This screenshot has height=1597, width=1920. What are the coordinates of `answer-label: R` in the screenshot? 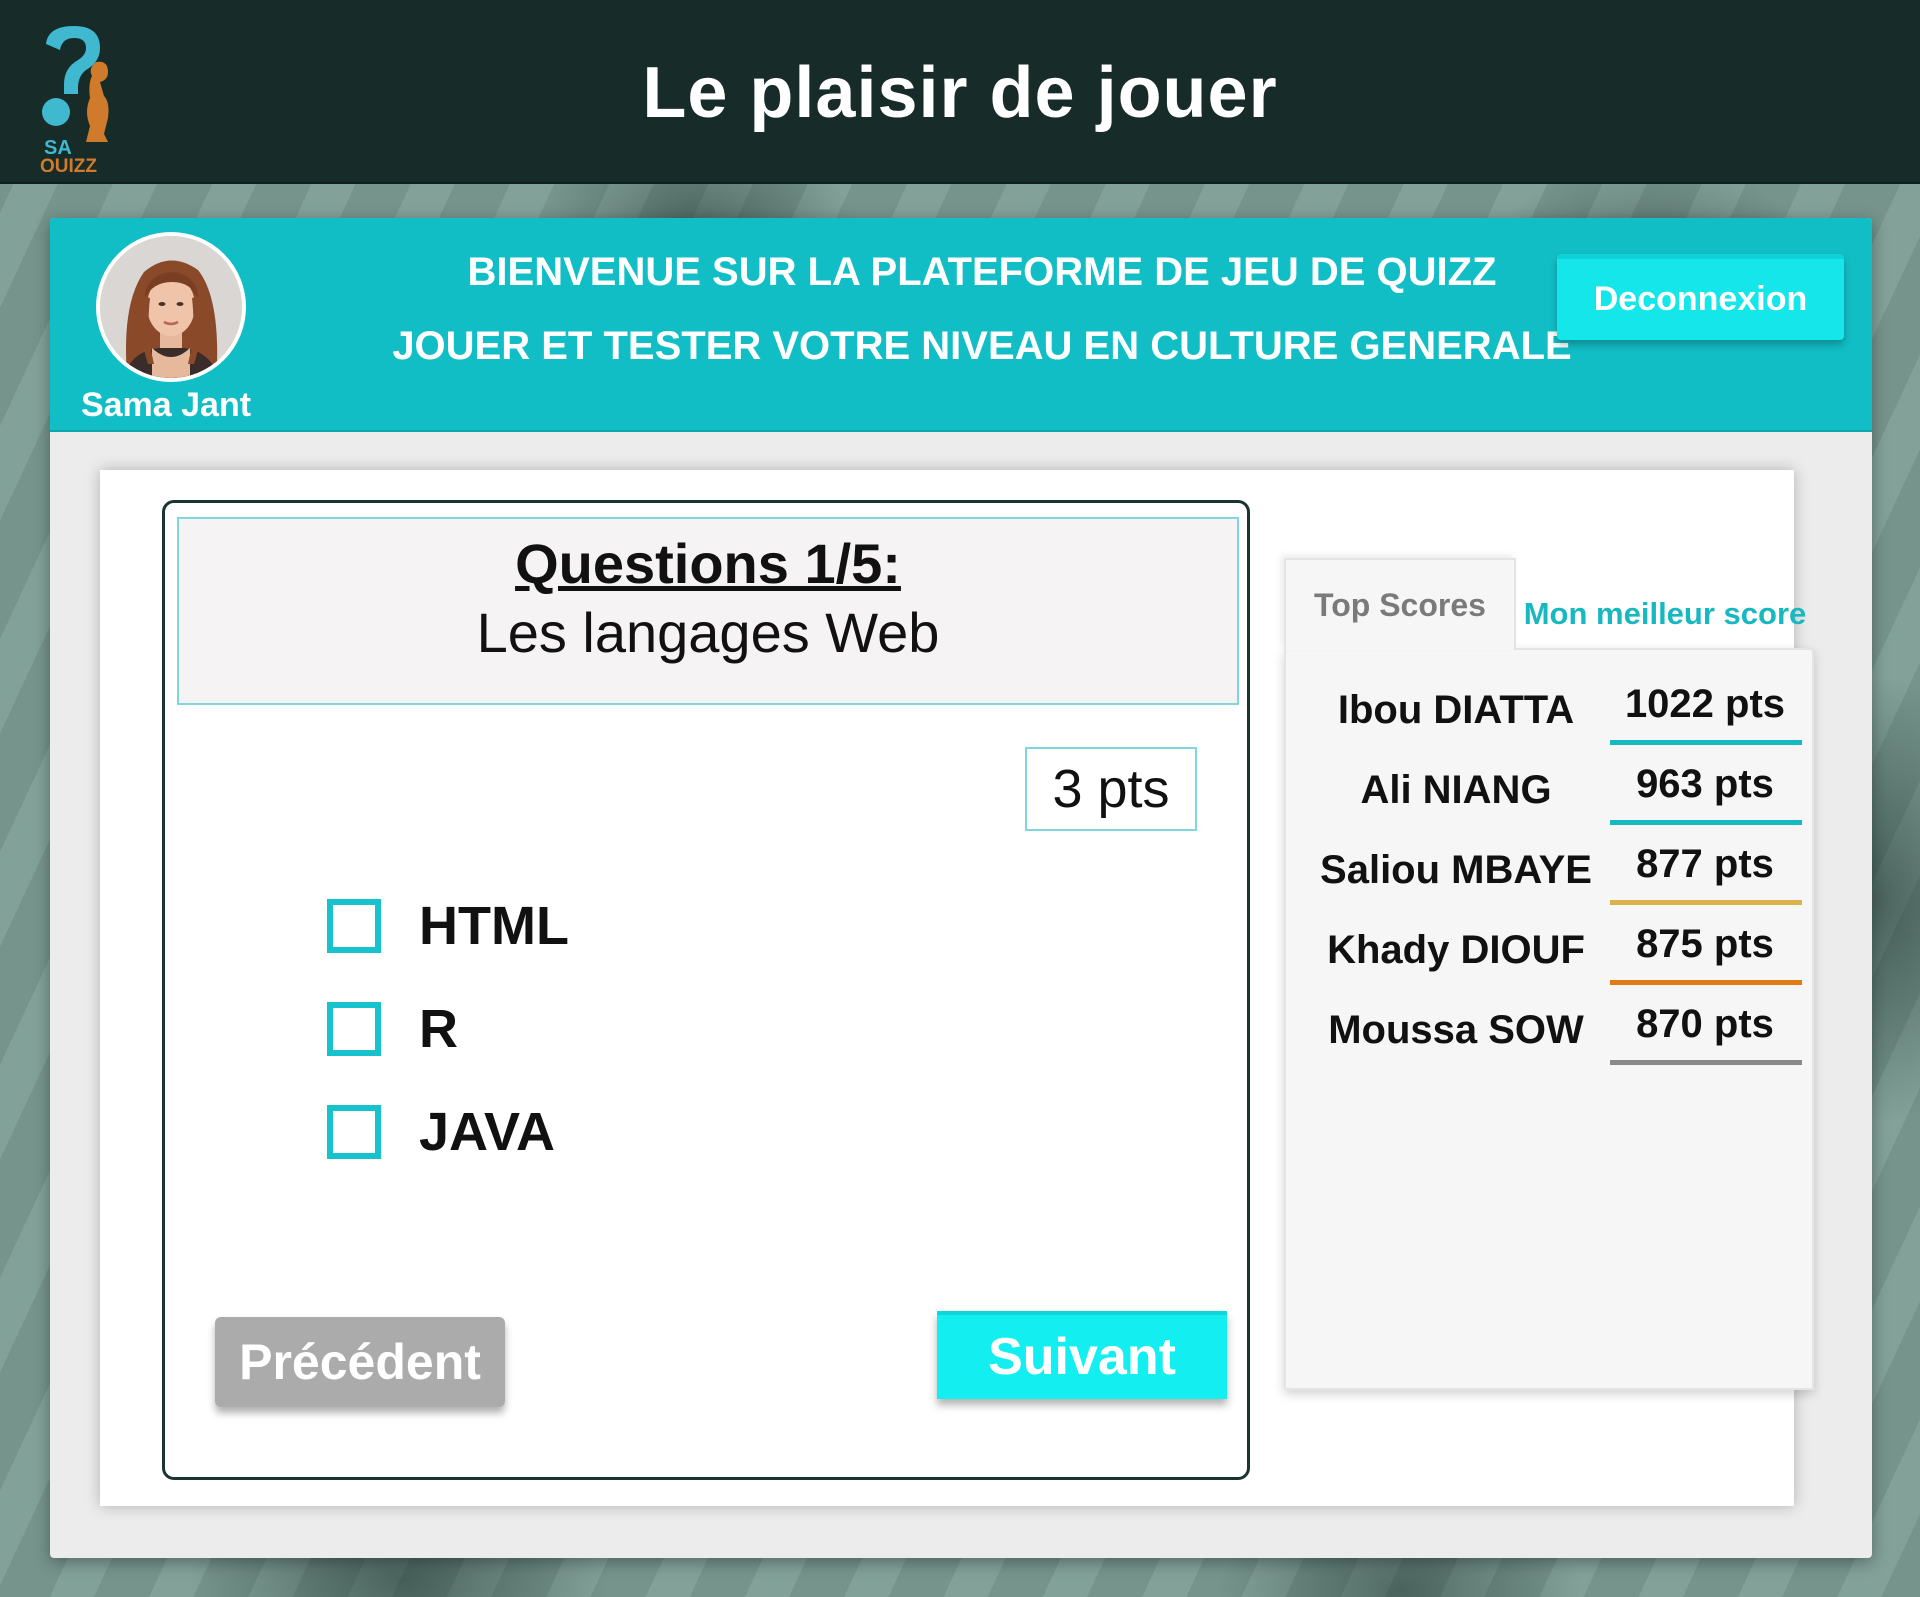 It's located at (438, 1029).